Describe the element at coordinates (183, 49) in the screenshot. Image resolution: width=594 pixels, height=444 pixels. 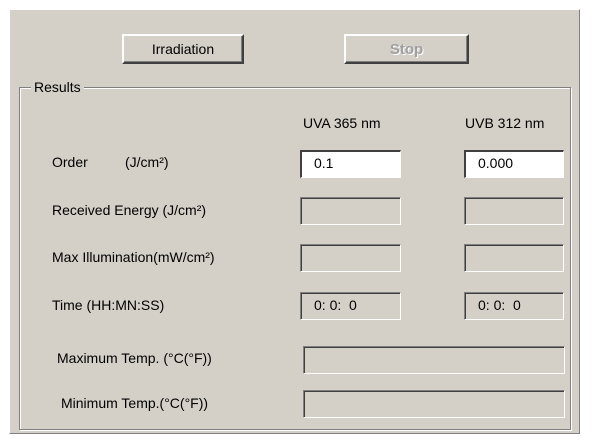
I see `irradiation-button: Irradiation` at that location.